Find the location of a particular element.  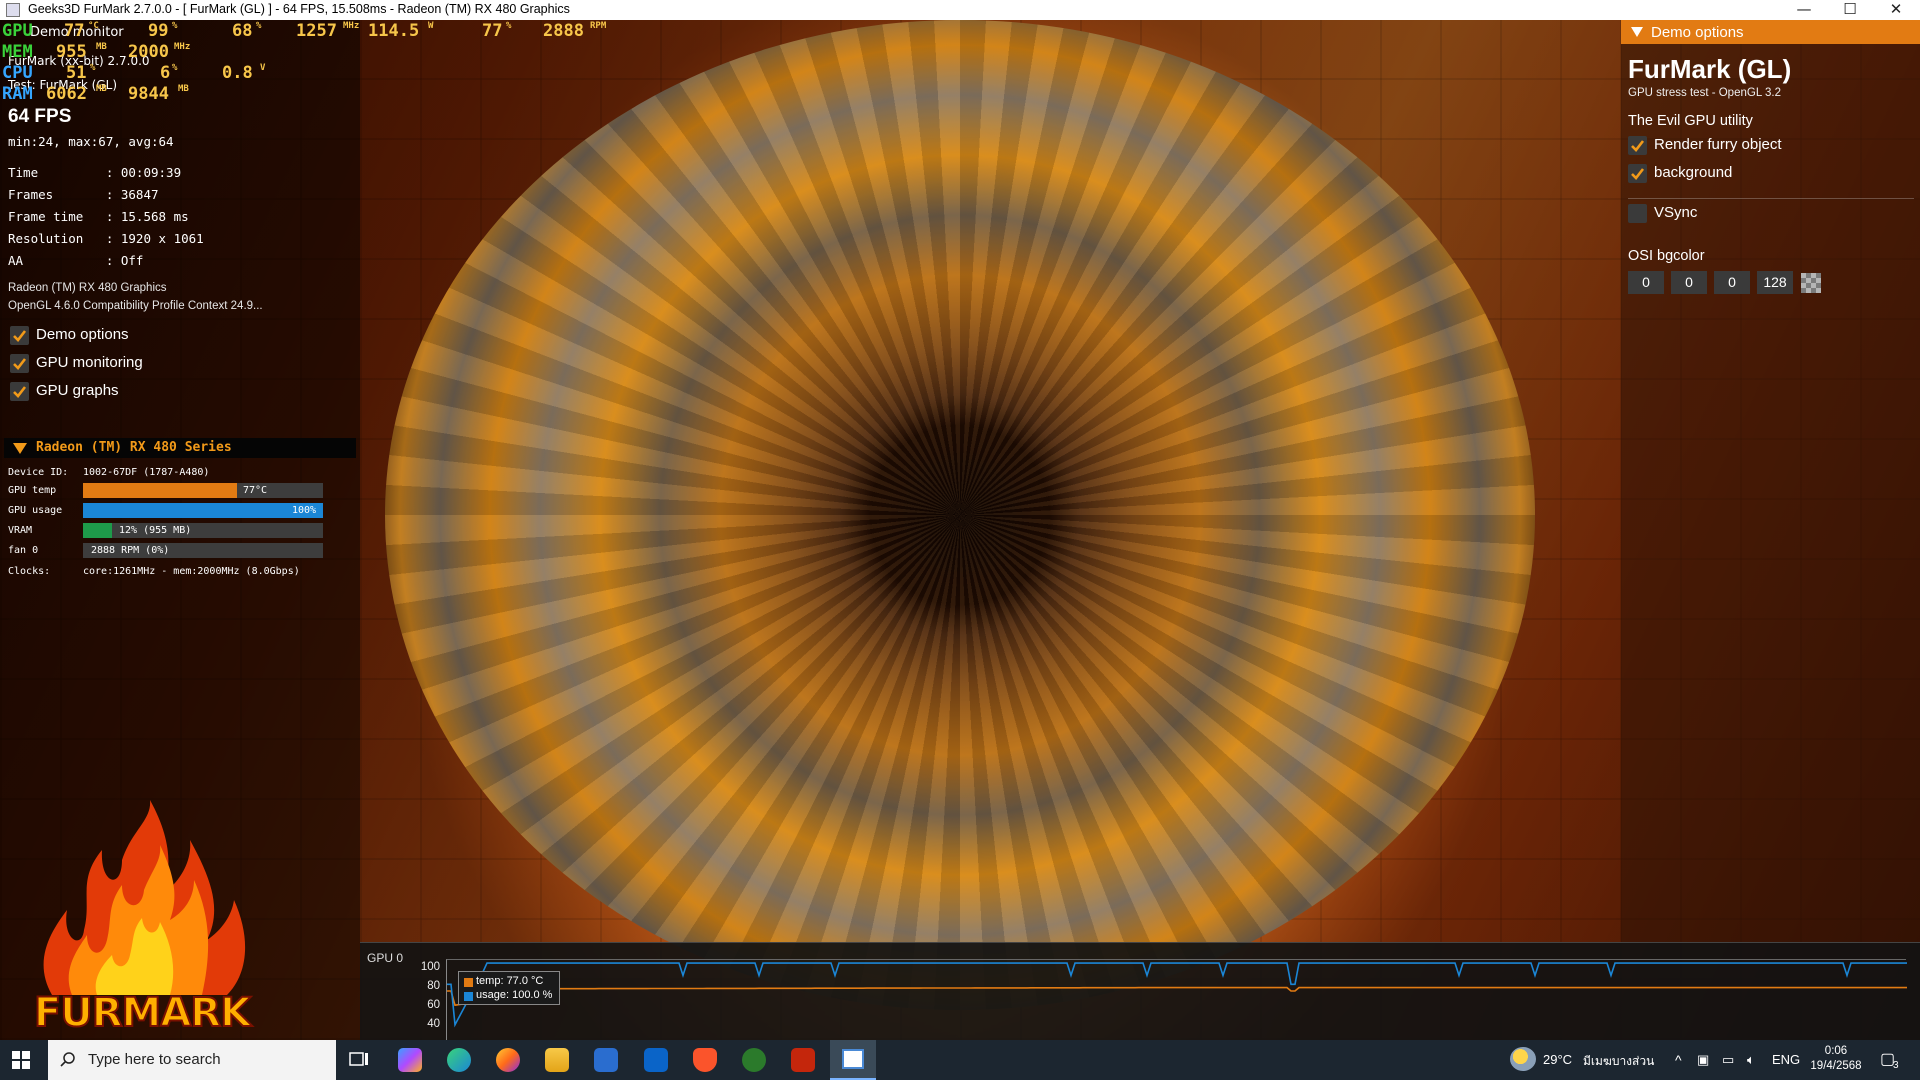

fan-bar: 2888 RPM (0%) is located at coordinates (203, 550).